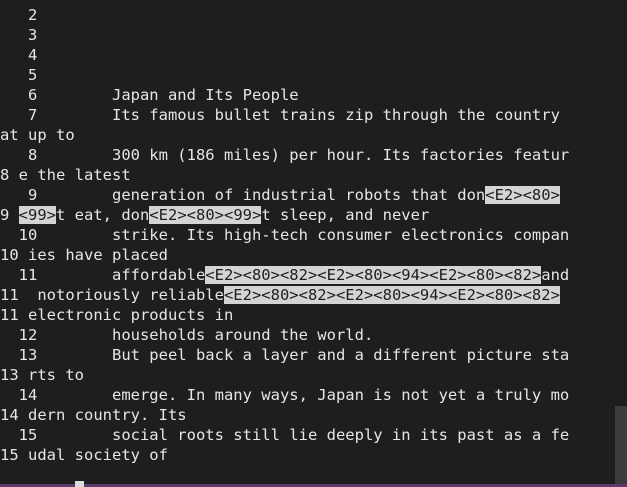 The image size is (627, 487). Describe the element at coordinates (117, 315) in the screenshot. I see `buffer-line: 11 electronic products in` at that location.